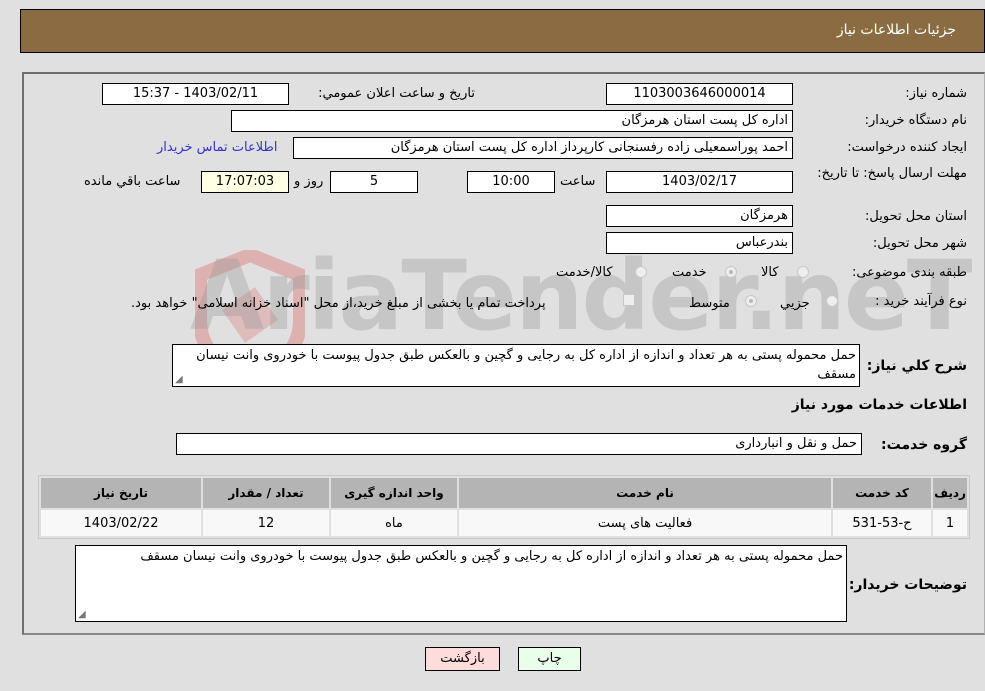  What do you see at coordinates (511, 182) in the screenshot?
I see `deadline-time-field: 10:00` at bounding box center [511, 182].